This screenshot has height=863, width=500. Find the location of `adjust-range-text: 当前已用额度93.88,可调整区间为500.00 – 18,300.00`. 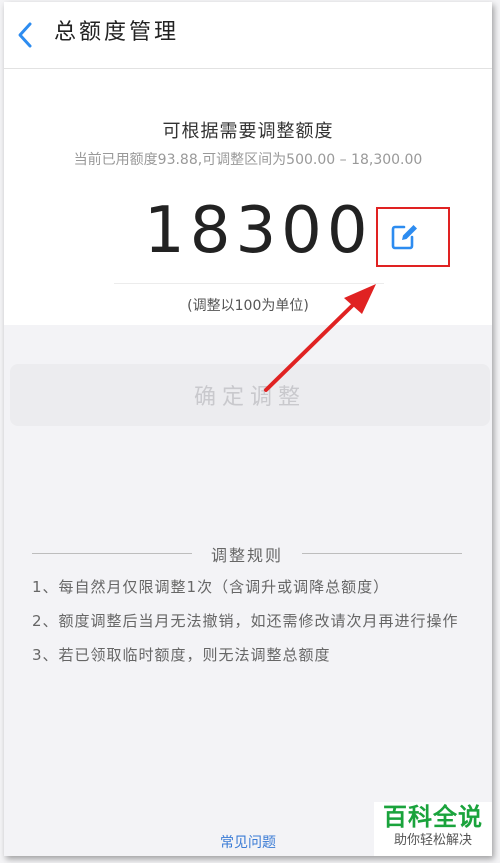

adjust-range-text: 当前已用额度93.88,可调整区间为500.00 – 18,300.00 is located at coordinates (248, 160).